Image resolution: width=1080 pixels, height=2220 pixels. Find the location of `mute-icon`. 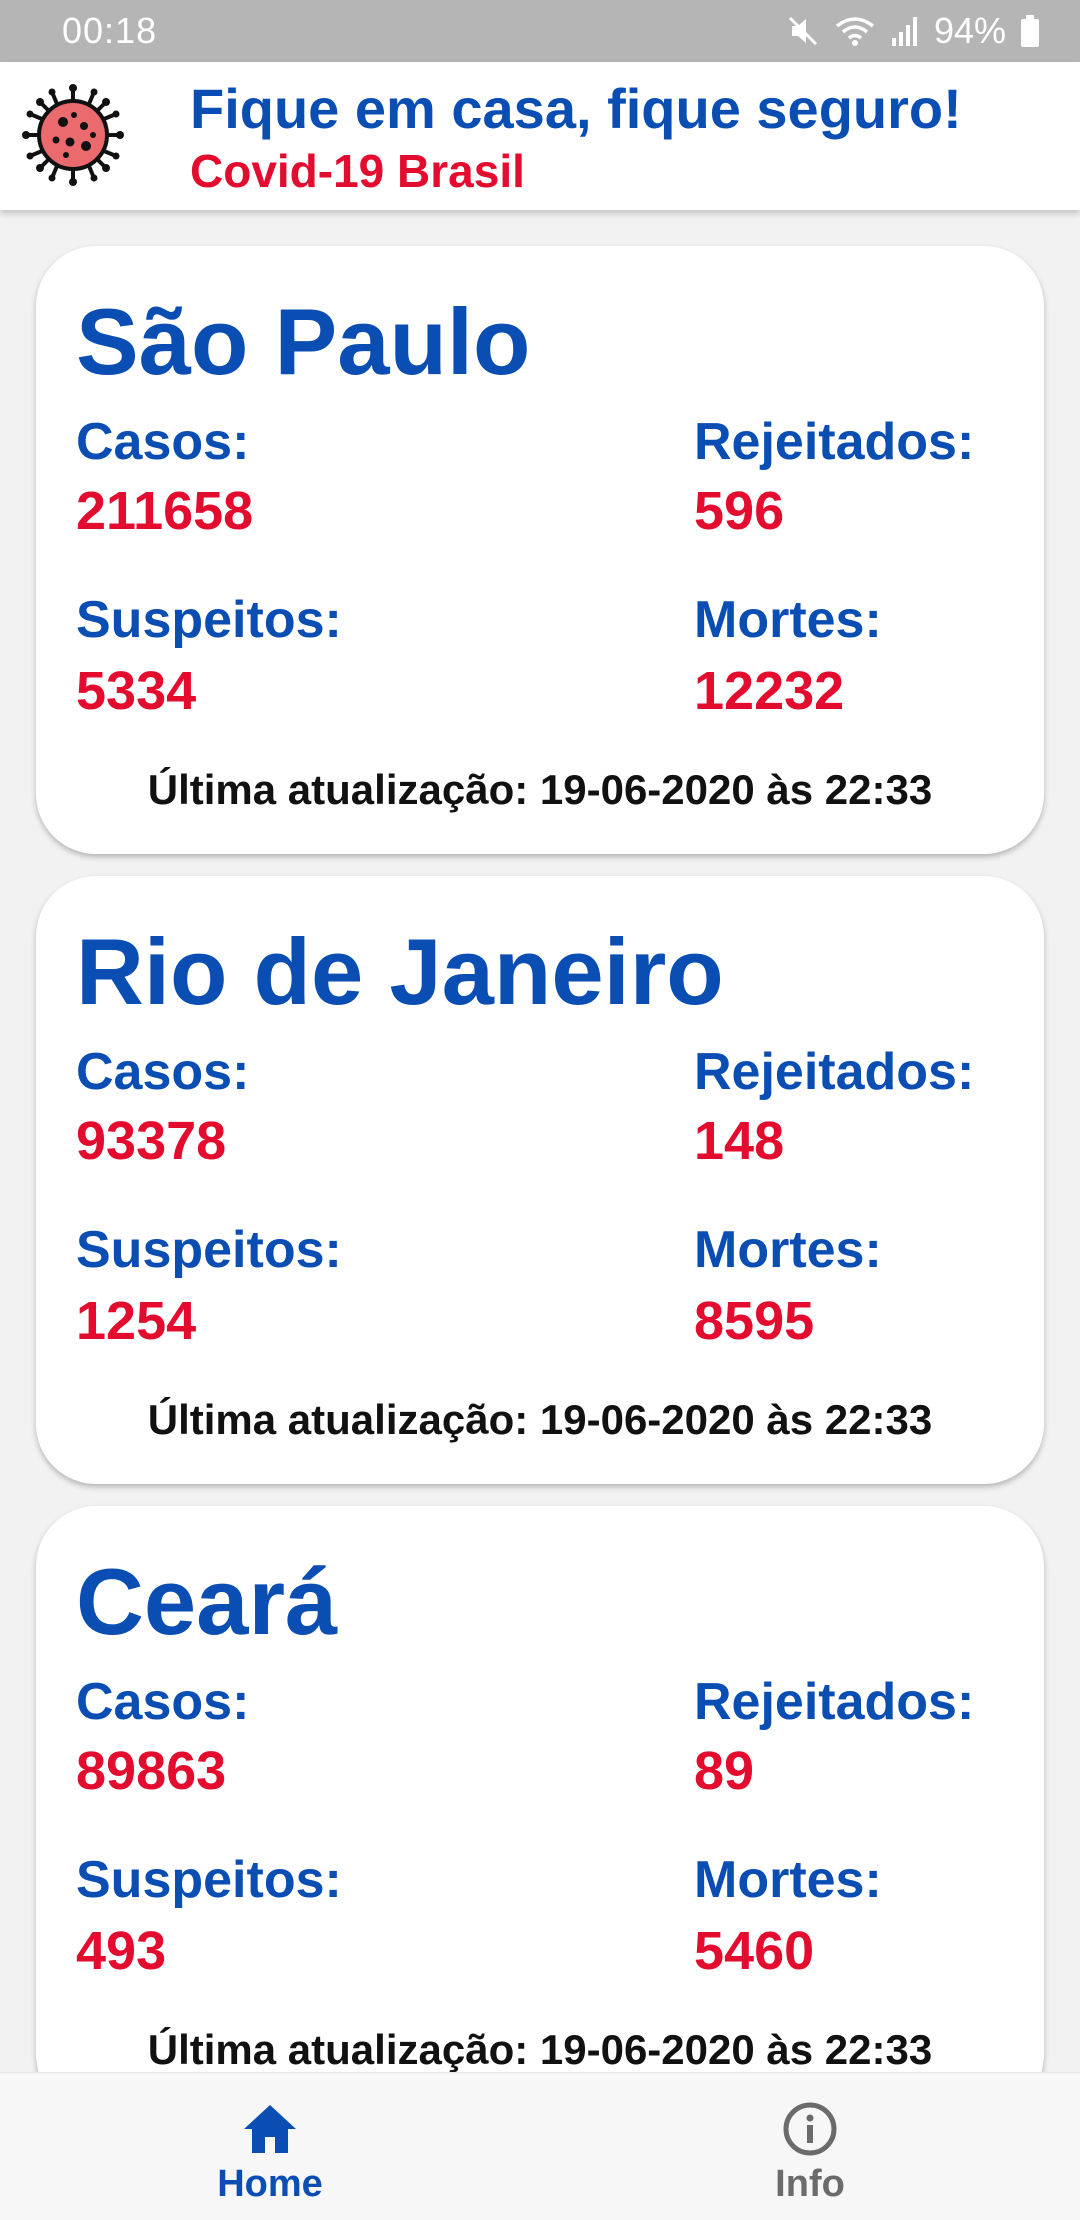

mute-icon is located at coordinates (803, 31).